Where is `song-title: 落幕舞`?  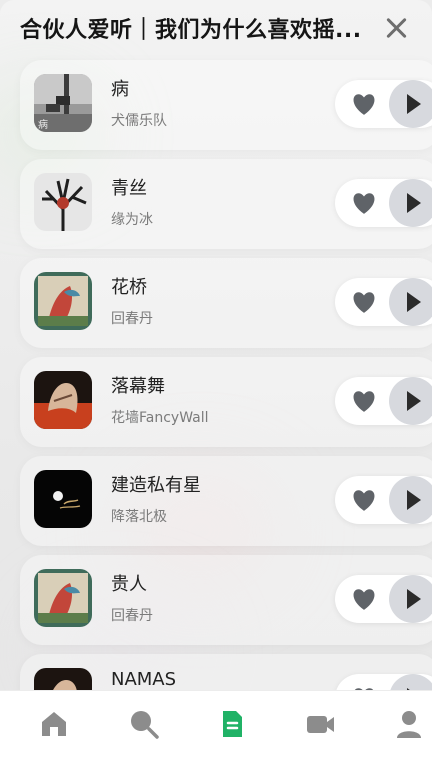 song-title: 落幕舞 is located at coordinates (138, 386).